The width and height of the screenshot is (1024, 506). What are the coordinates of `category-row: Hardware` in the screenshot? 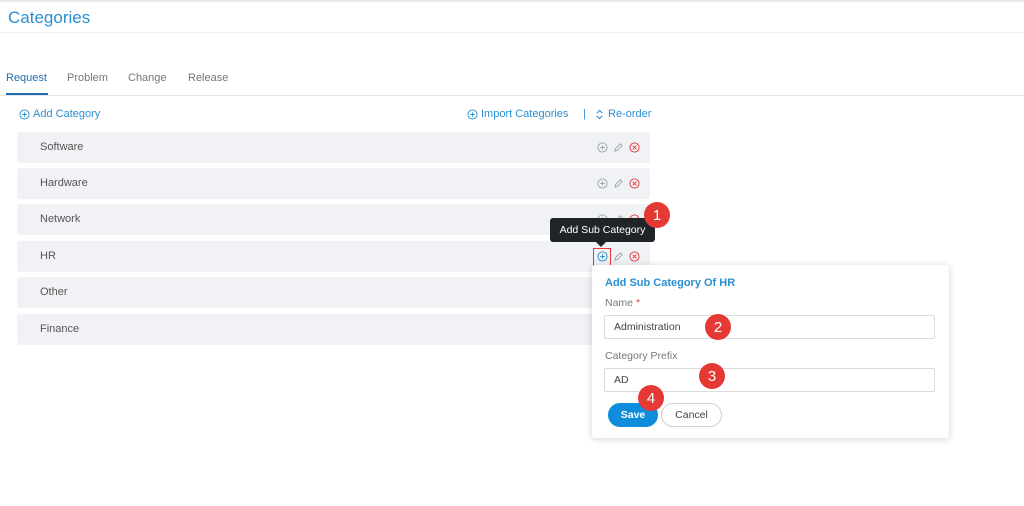 It's located at (333, 183).